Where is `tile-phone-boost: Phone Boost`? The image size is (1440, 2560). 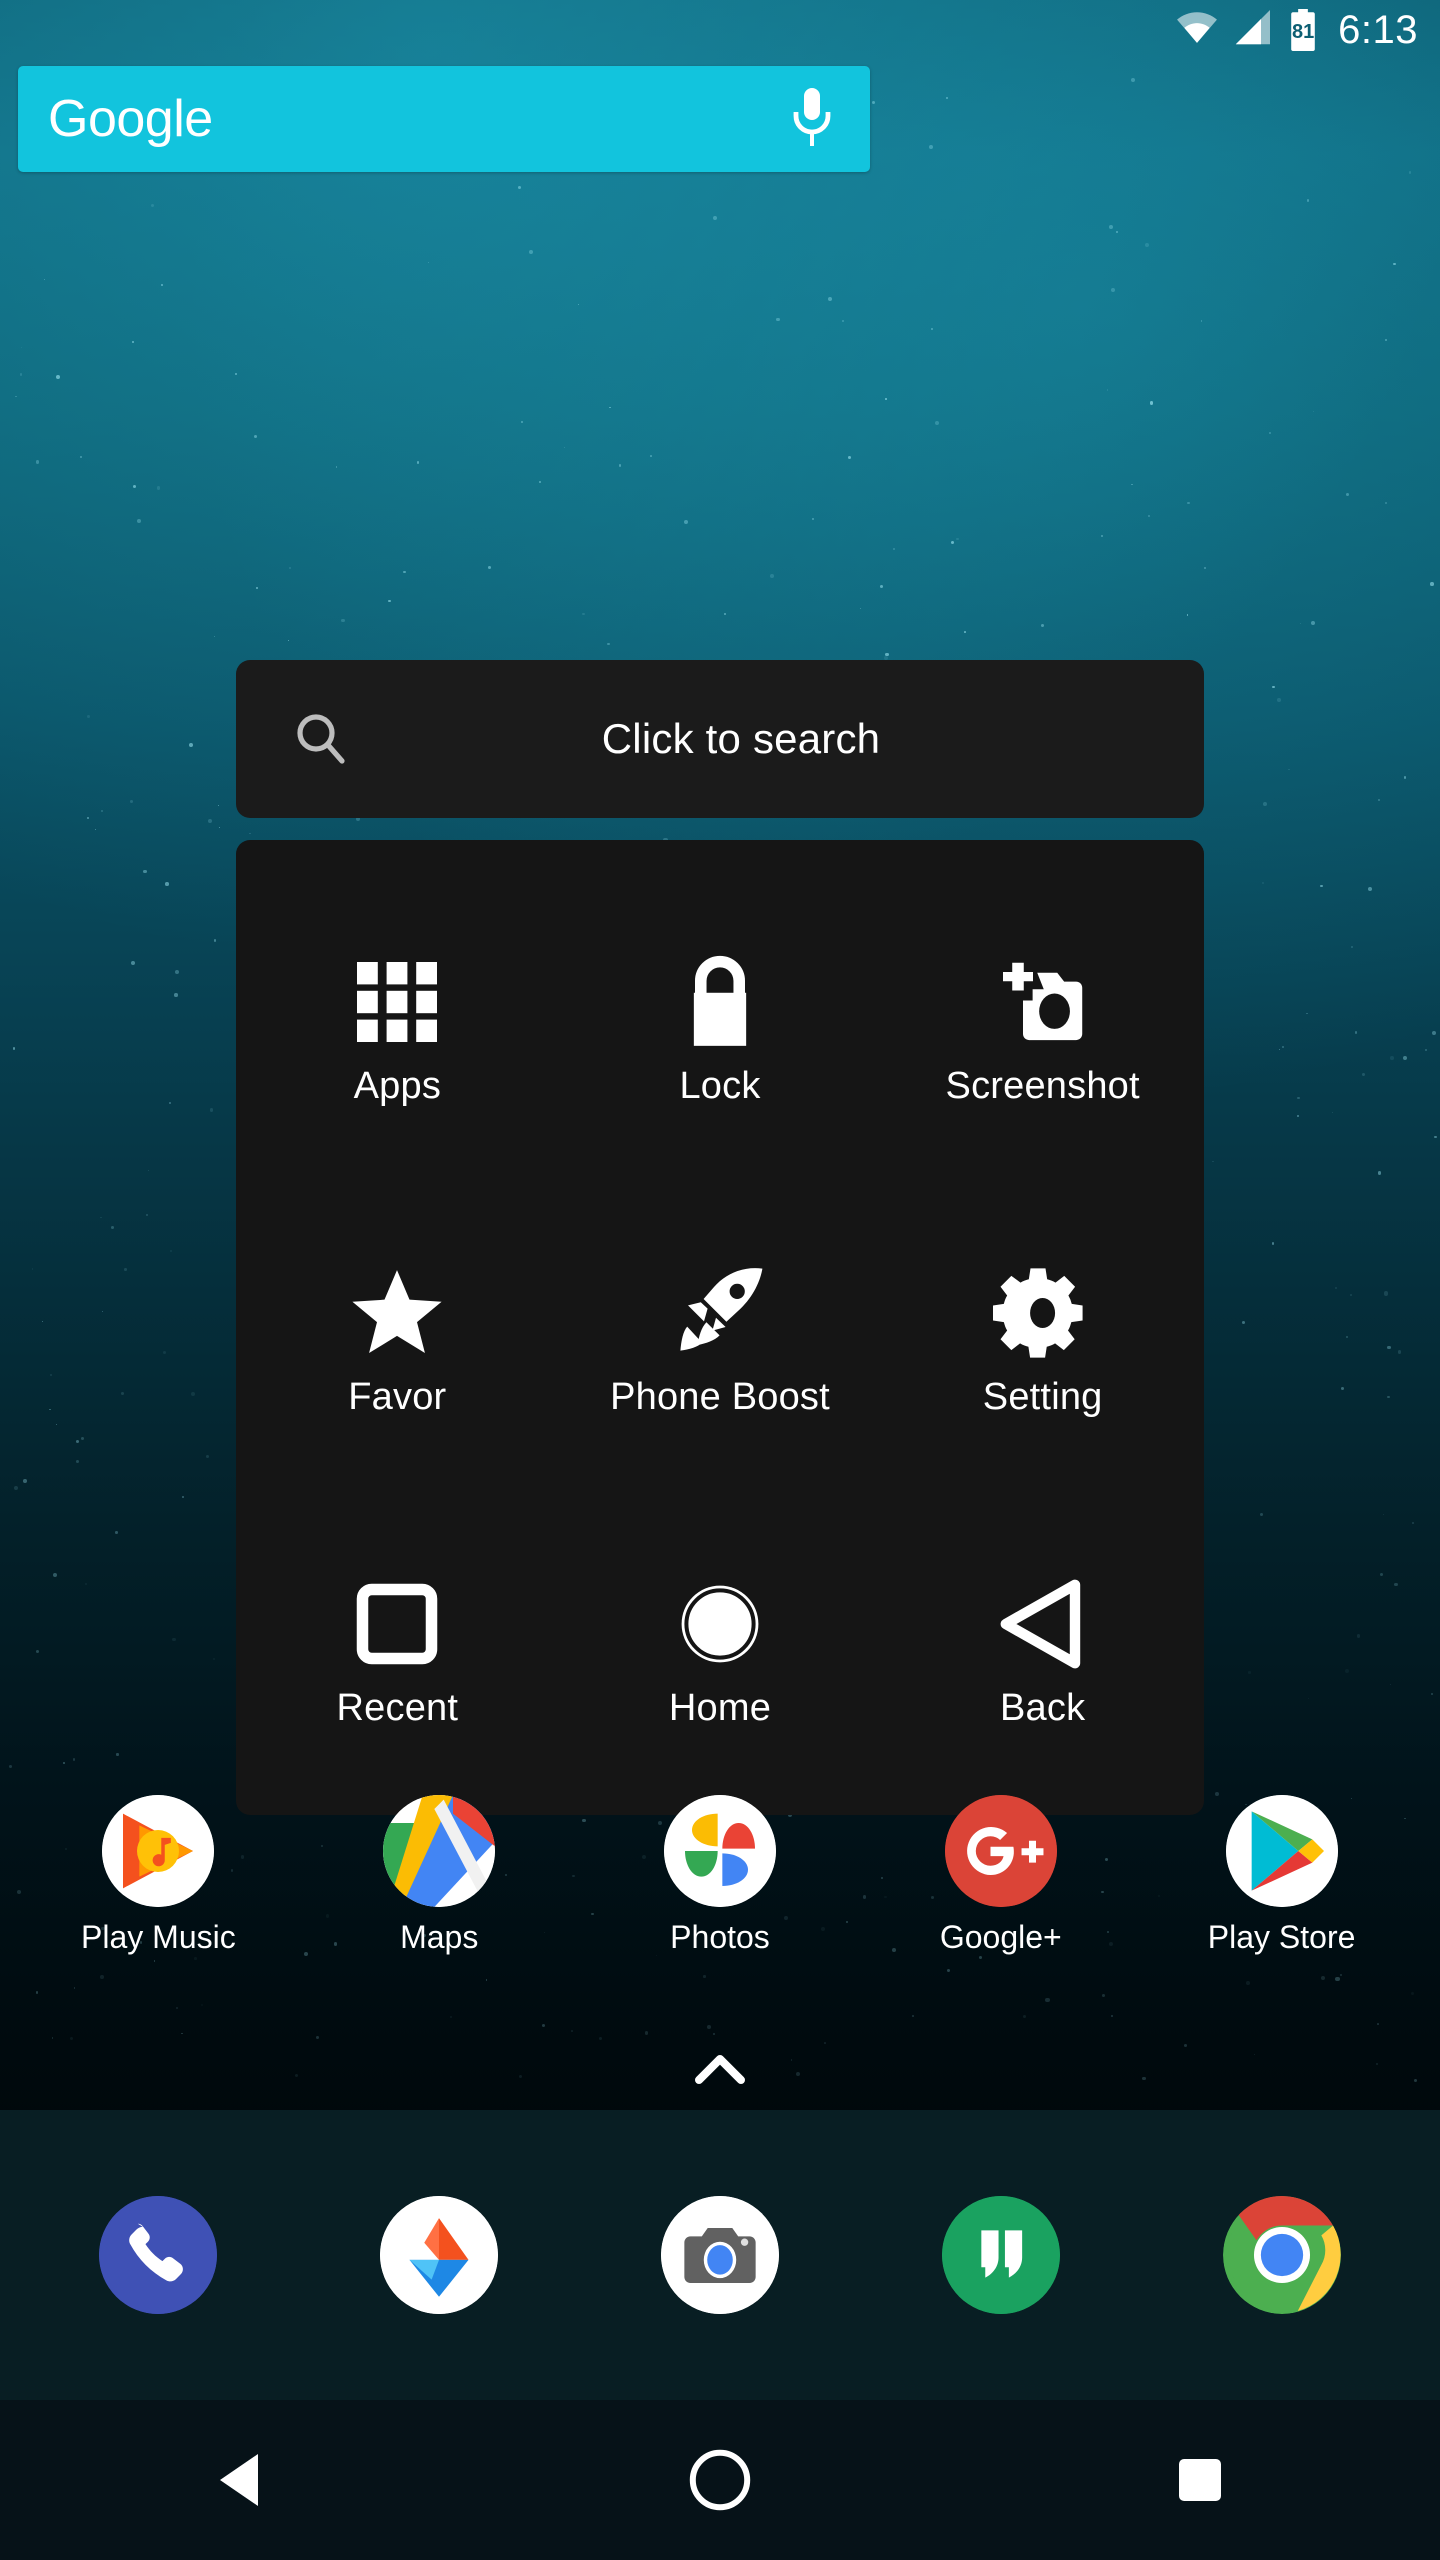 tile-phone-boost: Phone Boost is located at coordinates (720, 1336).